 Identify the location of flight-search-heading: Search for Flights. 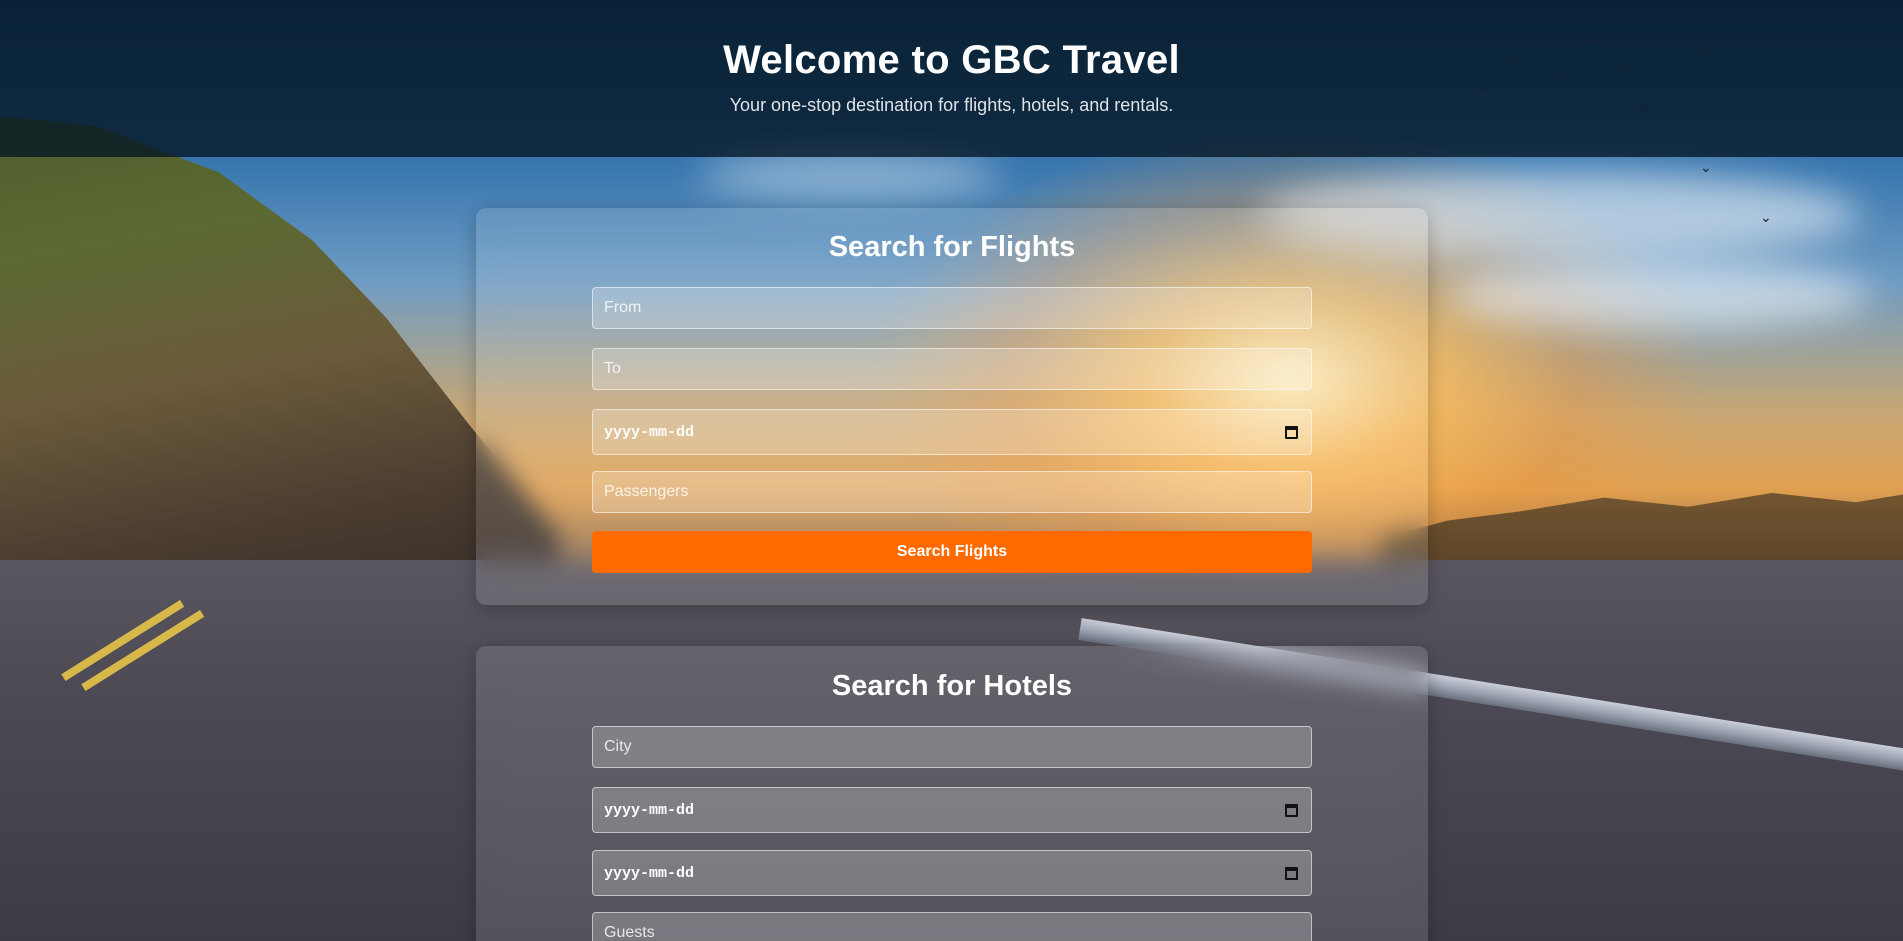
(952, 247).